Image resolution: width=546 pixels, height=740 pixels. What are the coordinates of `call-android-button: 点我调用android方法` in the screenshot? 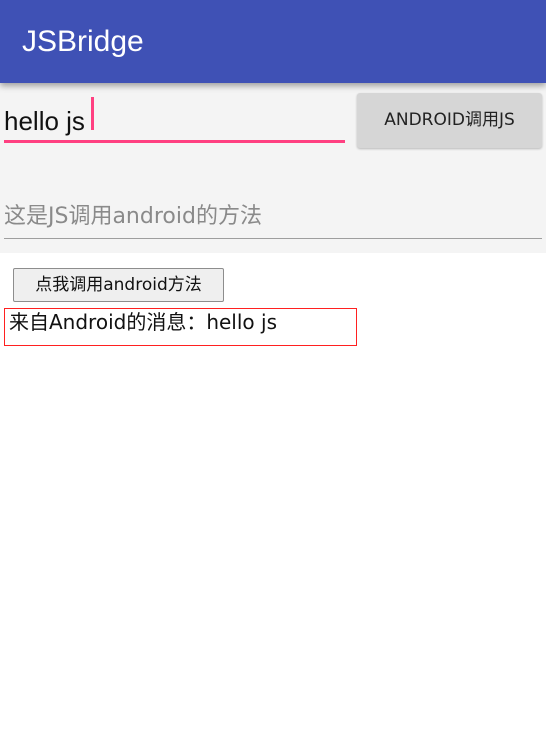 It's located at (118, 285).